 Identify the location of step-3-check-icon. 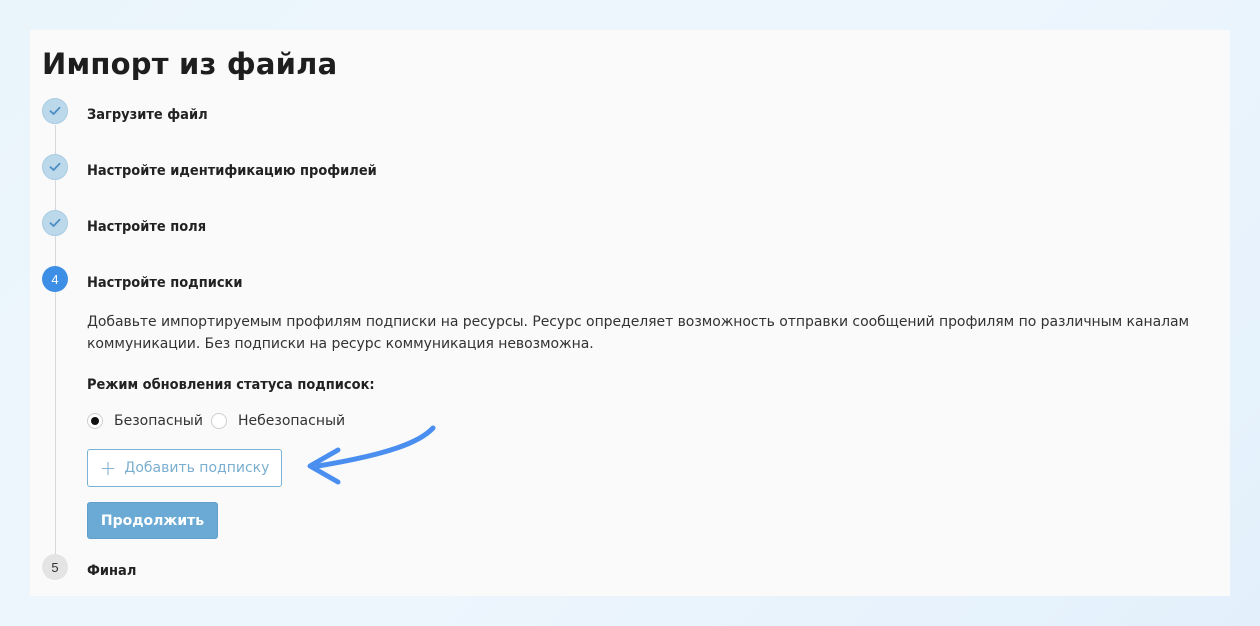
(55, 223).